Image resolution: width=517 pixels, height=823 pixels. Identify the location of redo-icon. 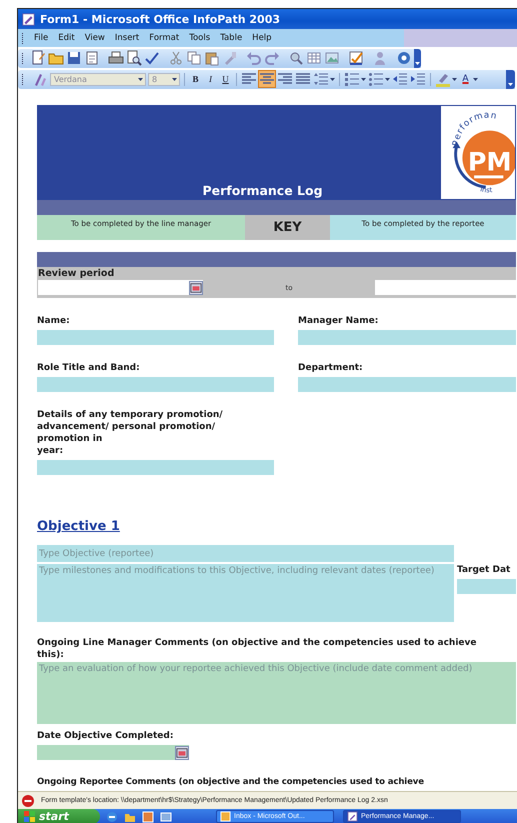
(272, 58).